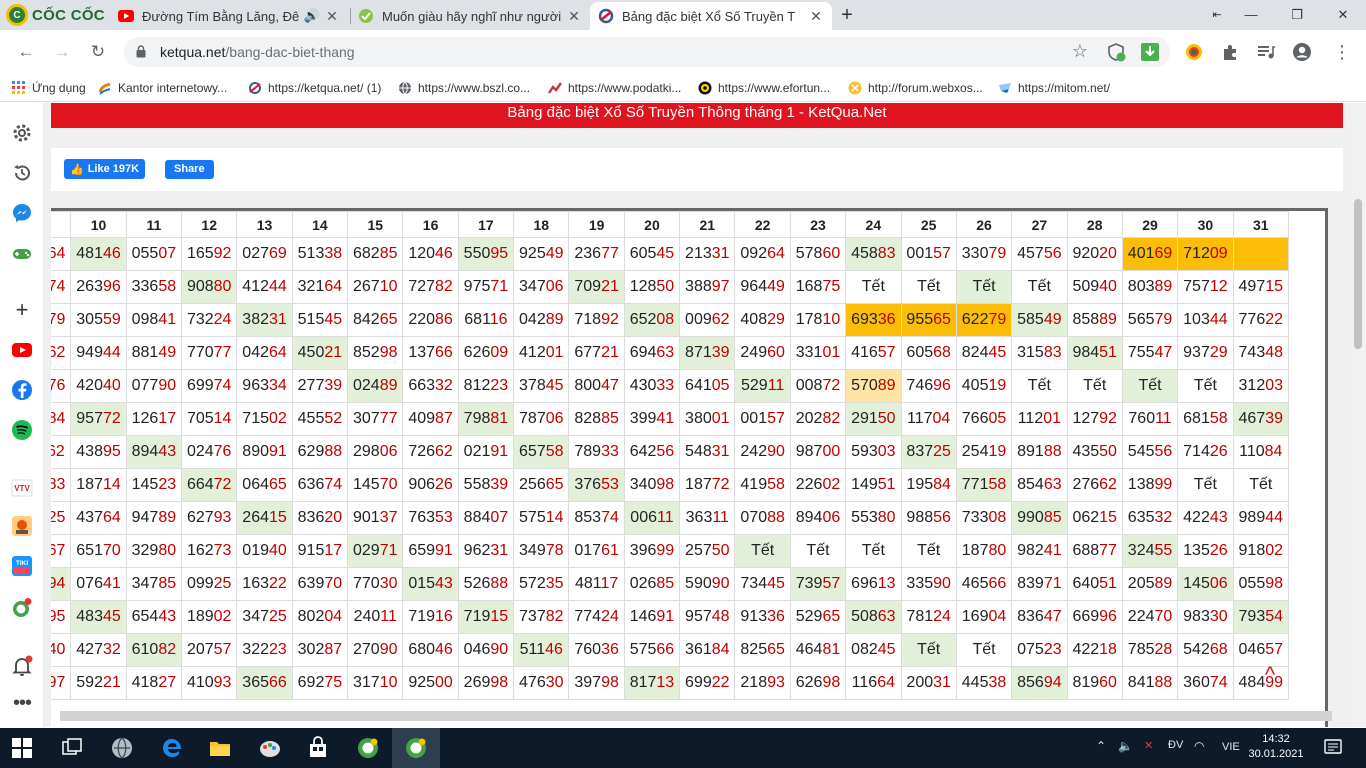 The image size is (1366, 768). What do you see at coordinates (1205, 584) in the screenshot?
I see `result-cell: 14506` at bounding box center [1205, 584].